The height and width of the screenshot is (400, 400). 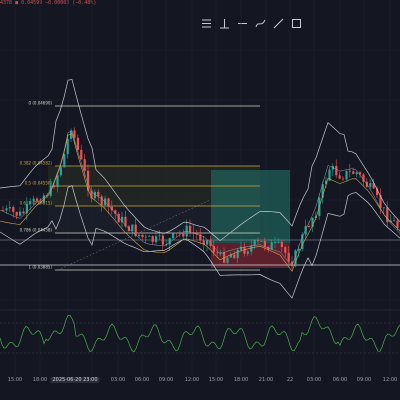 I want to click on fib-level-label: 0.786 (0.04458), so click(x=36, y=230).